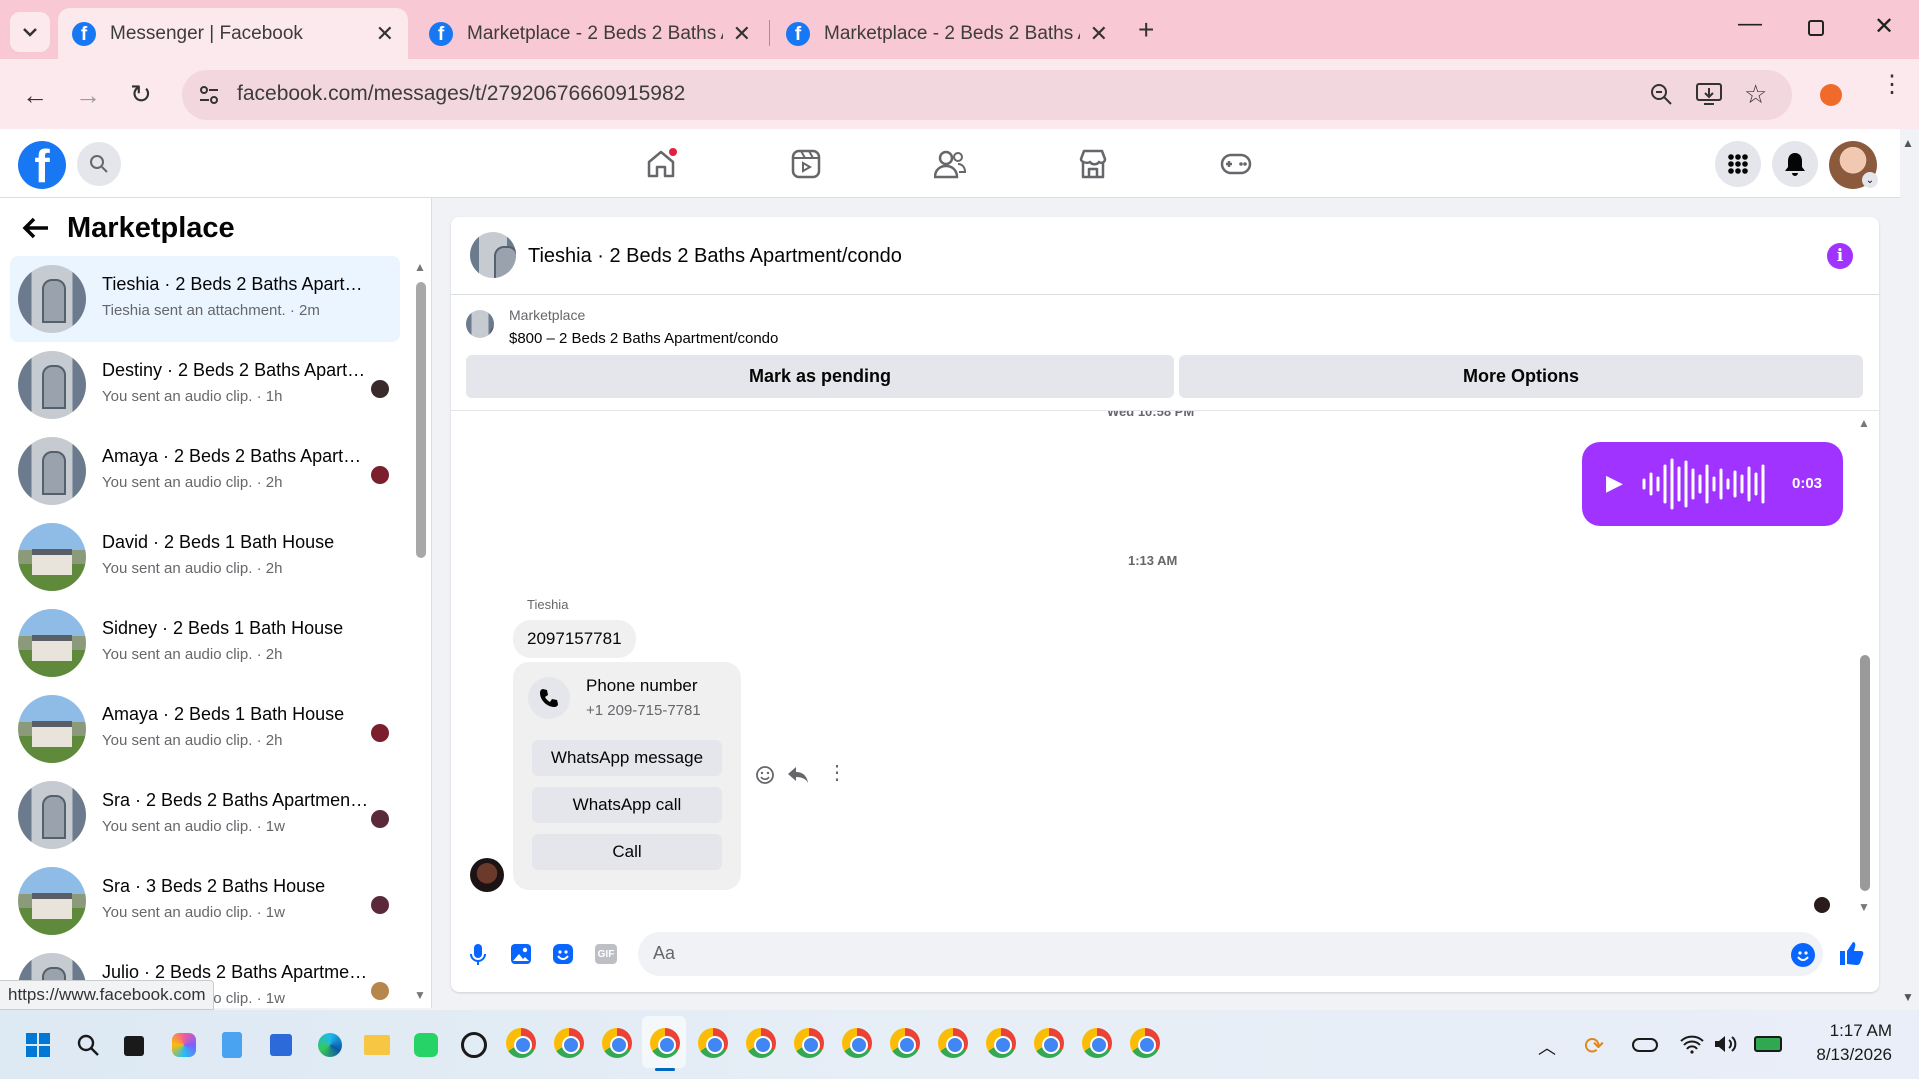  Describe the element at coordinates (38, 1045) in the screenshot. I see `start-icon` at that location.